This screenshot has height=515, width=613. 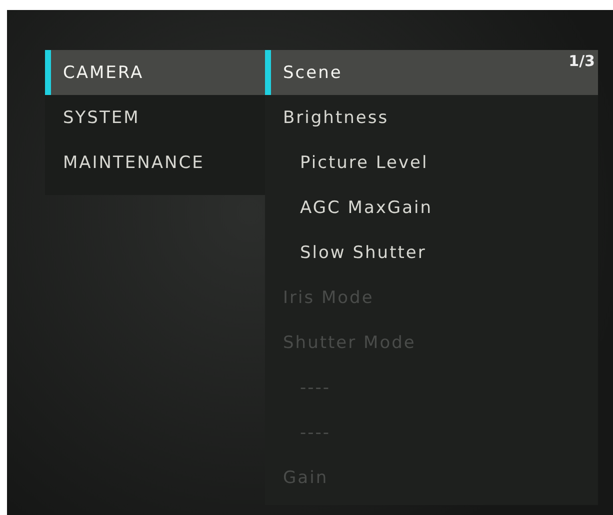 I want to click on menu-item: Slow Shutter, so click(x=431, y=252).